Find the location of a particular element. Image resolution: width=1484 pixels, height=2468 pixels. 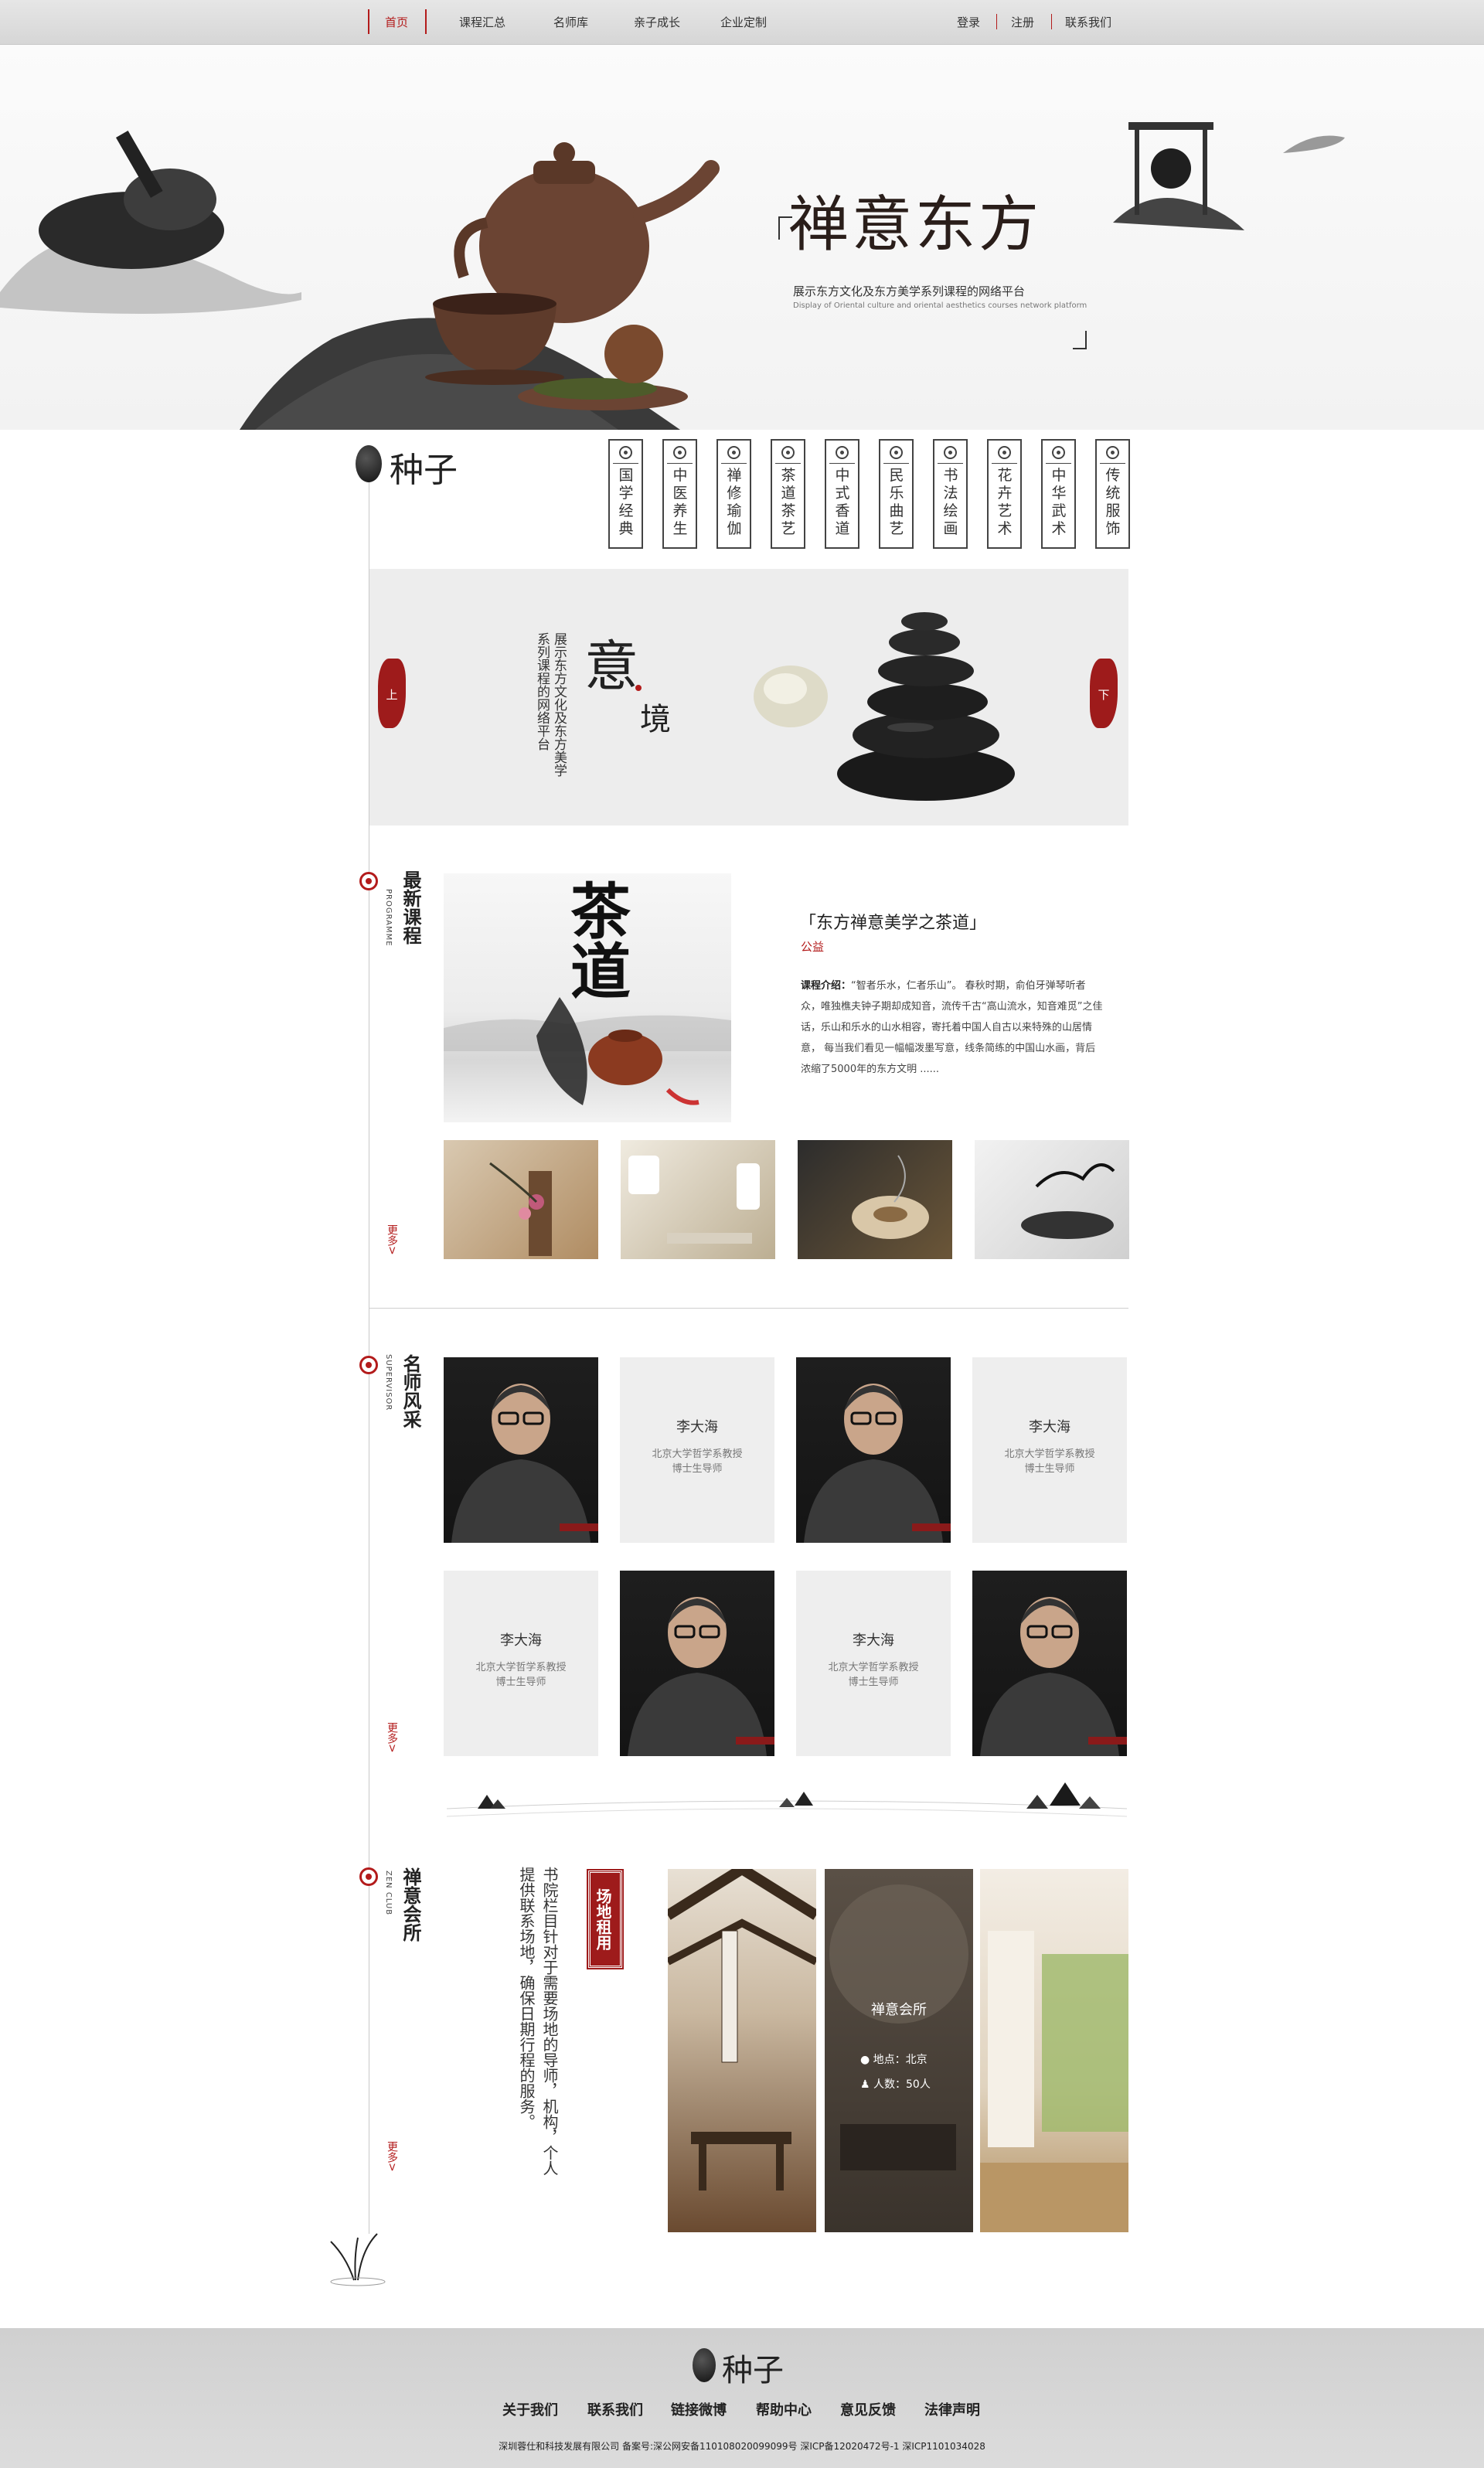

club-card-center: 禅意会所 ● 地点：北京 ♟ 人数：50人 is located at coordinates (899, 2050).